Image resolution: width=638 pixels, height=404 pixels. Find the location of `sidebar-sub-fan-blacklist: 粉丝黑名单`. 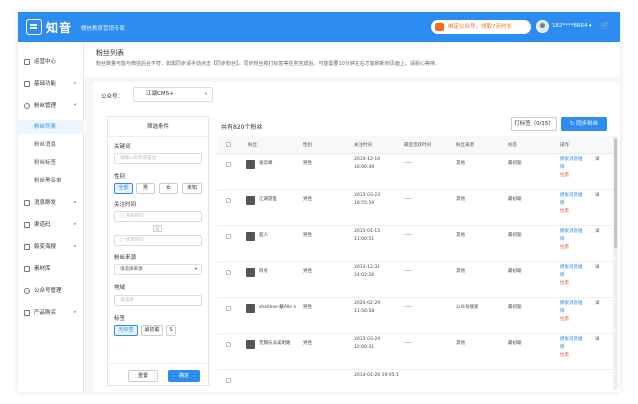

sidebar-sub-fan-blacklist: 粉丝黑名单 is located at coordinates (48, 181).